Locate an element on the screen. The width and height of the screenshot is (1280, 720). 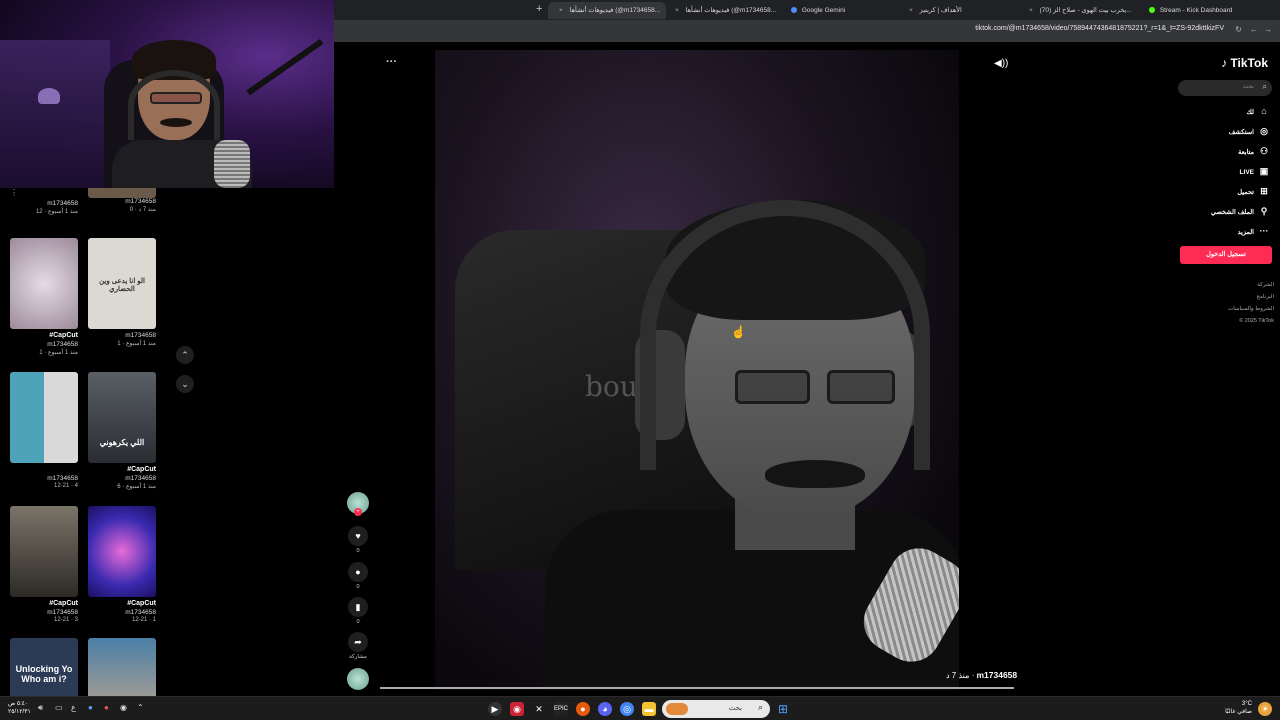
new-tab-button: + is located at coordinates (539, 9).